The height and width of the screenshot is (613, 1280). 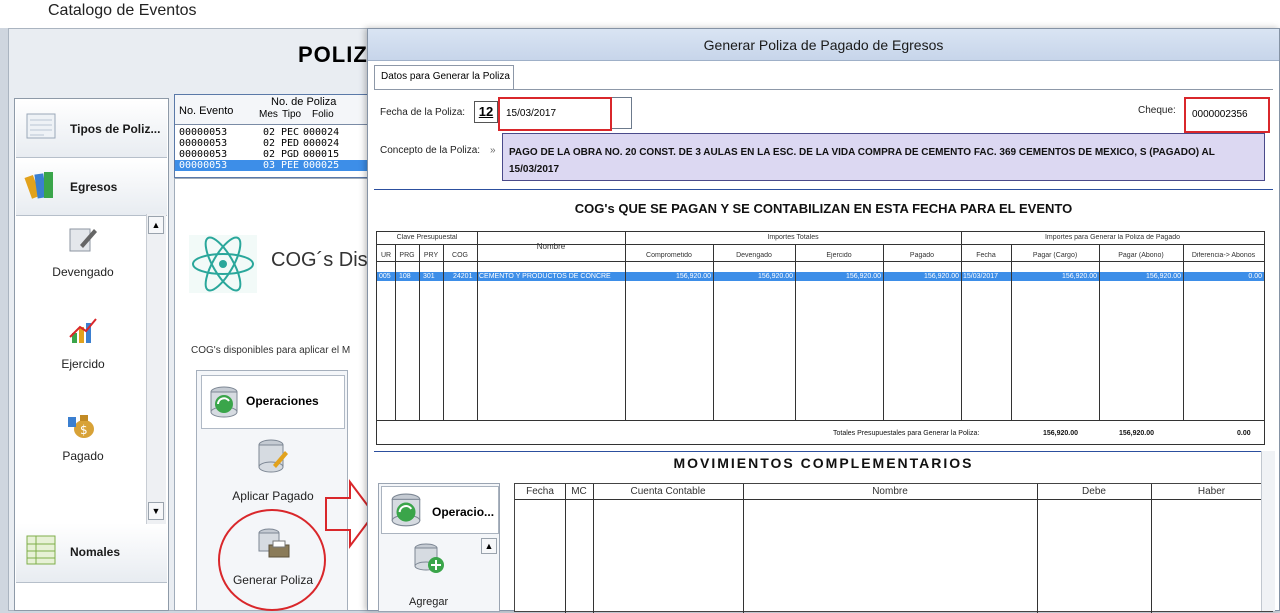 I want to click on subitem-label: Pagado, so click(x=83, y=456).